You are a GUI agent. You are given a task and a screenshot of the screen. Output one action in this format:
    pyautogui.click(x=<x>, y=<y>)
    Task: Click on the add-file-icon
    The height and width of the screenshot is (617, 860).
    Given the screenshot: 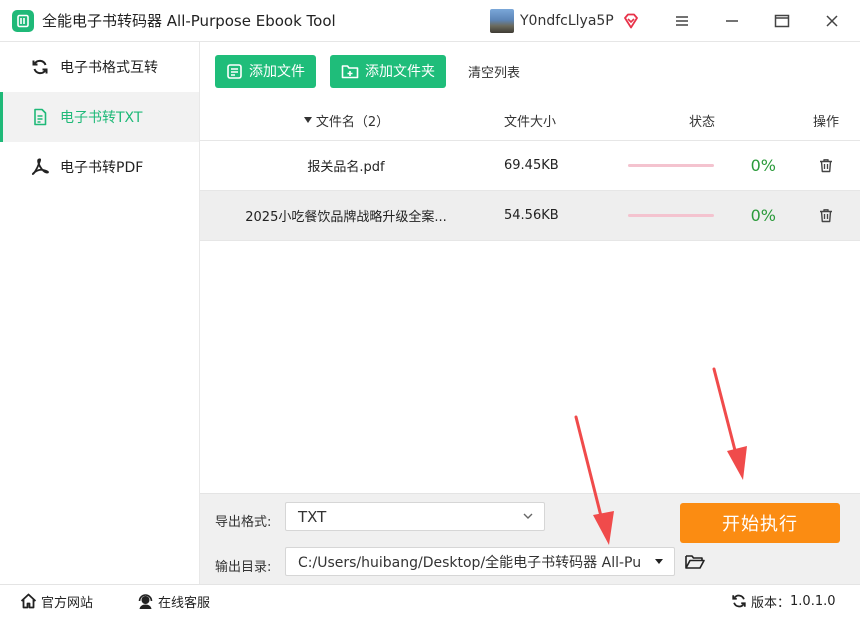 What is the action you would take?
    pyautogui.click(x=234, y=71)
    